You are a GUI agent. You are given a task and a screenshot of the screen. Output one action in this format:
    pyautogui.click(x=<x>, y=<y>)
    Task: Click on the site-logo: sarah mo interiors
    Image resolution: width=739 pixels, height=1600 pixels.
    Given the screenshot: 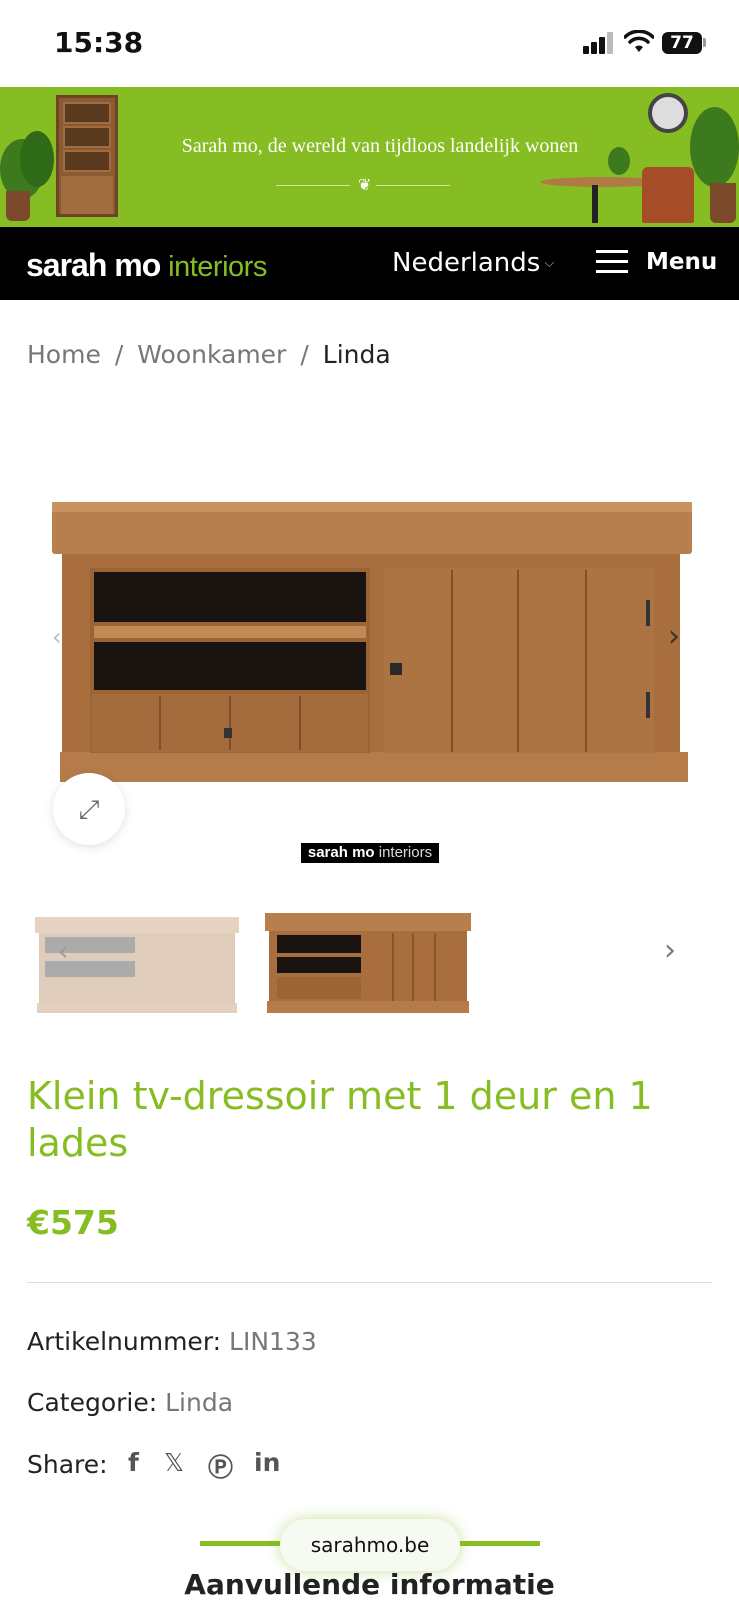 What is the action you would take?
    pyautogui.click(x=146, y=265)
    